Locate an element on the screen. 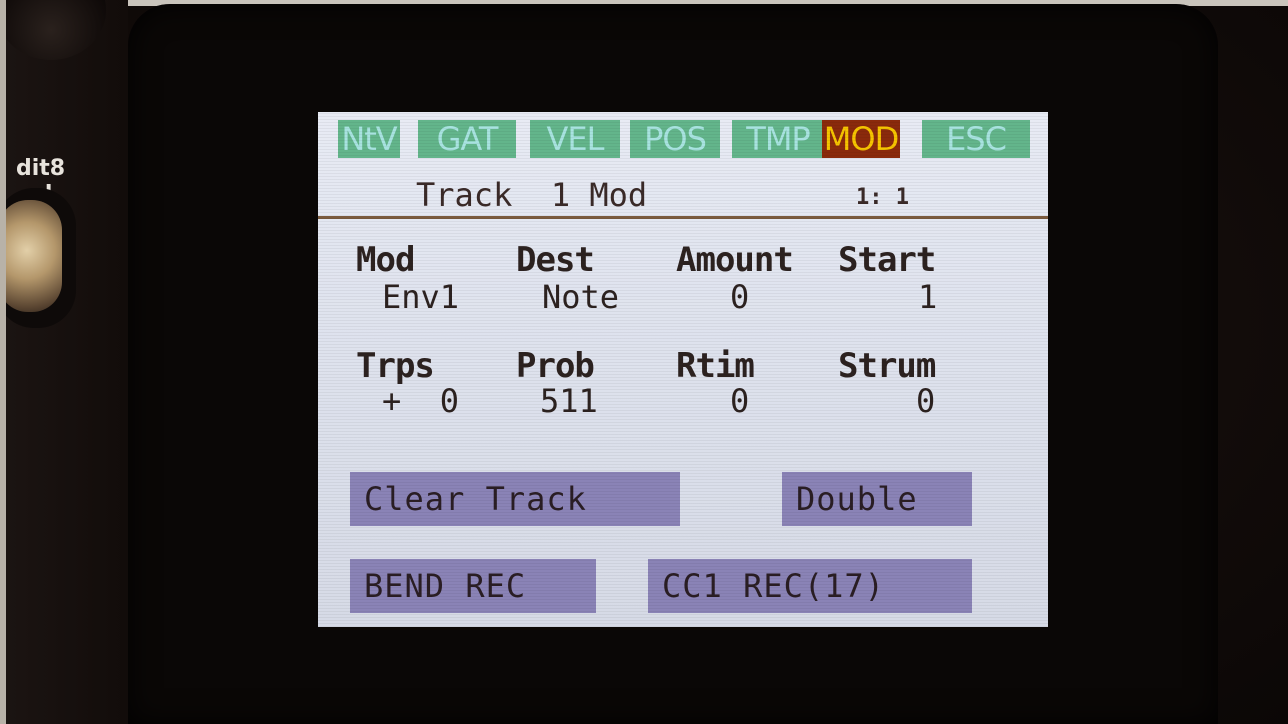  param-label-prob: Prob is located at coordinates (555, 366).